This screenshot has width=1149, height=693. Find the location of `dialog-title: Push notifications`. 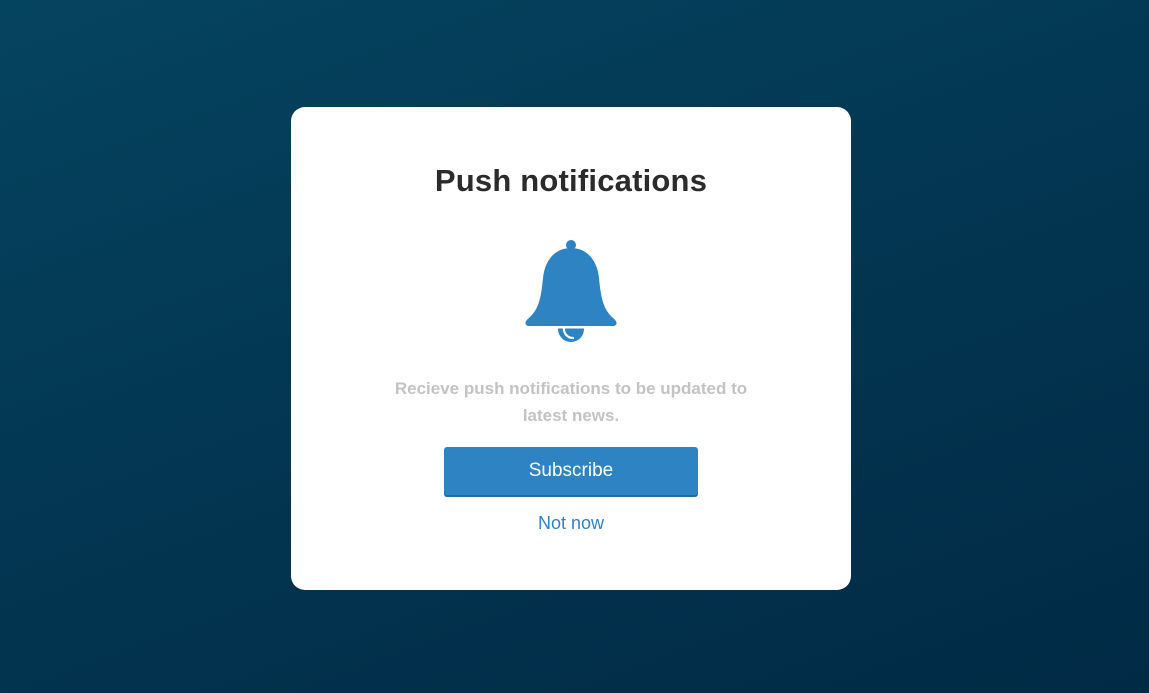

dialog-title: Push notifications is located at coordinates (571, 180).